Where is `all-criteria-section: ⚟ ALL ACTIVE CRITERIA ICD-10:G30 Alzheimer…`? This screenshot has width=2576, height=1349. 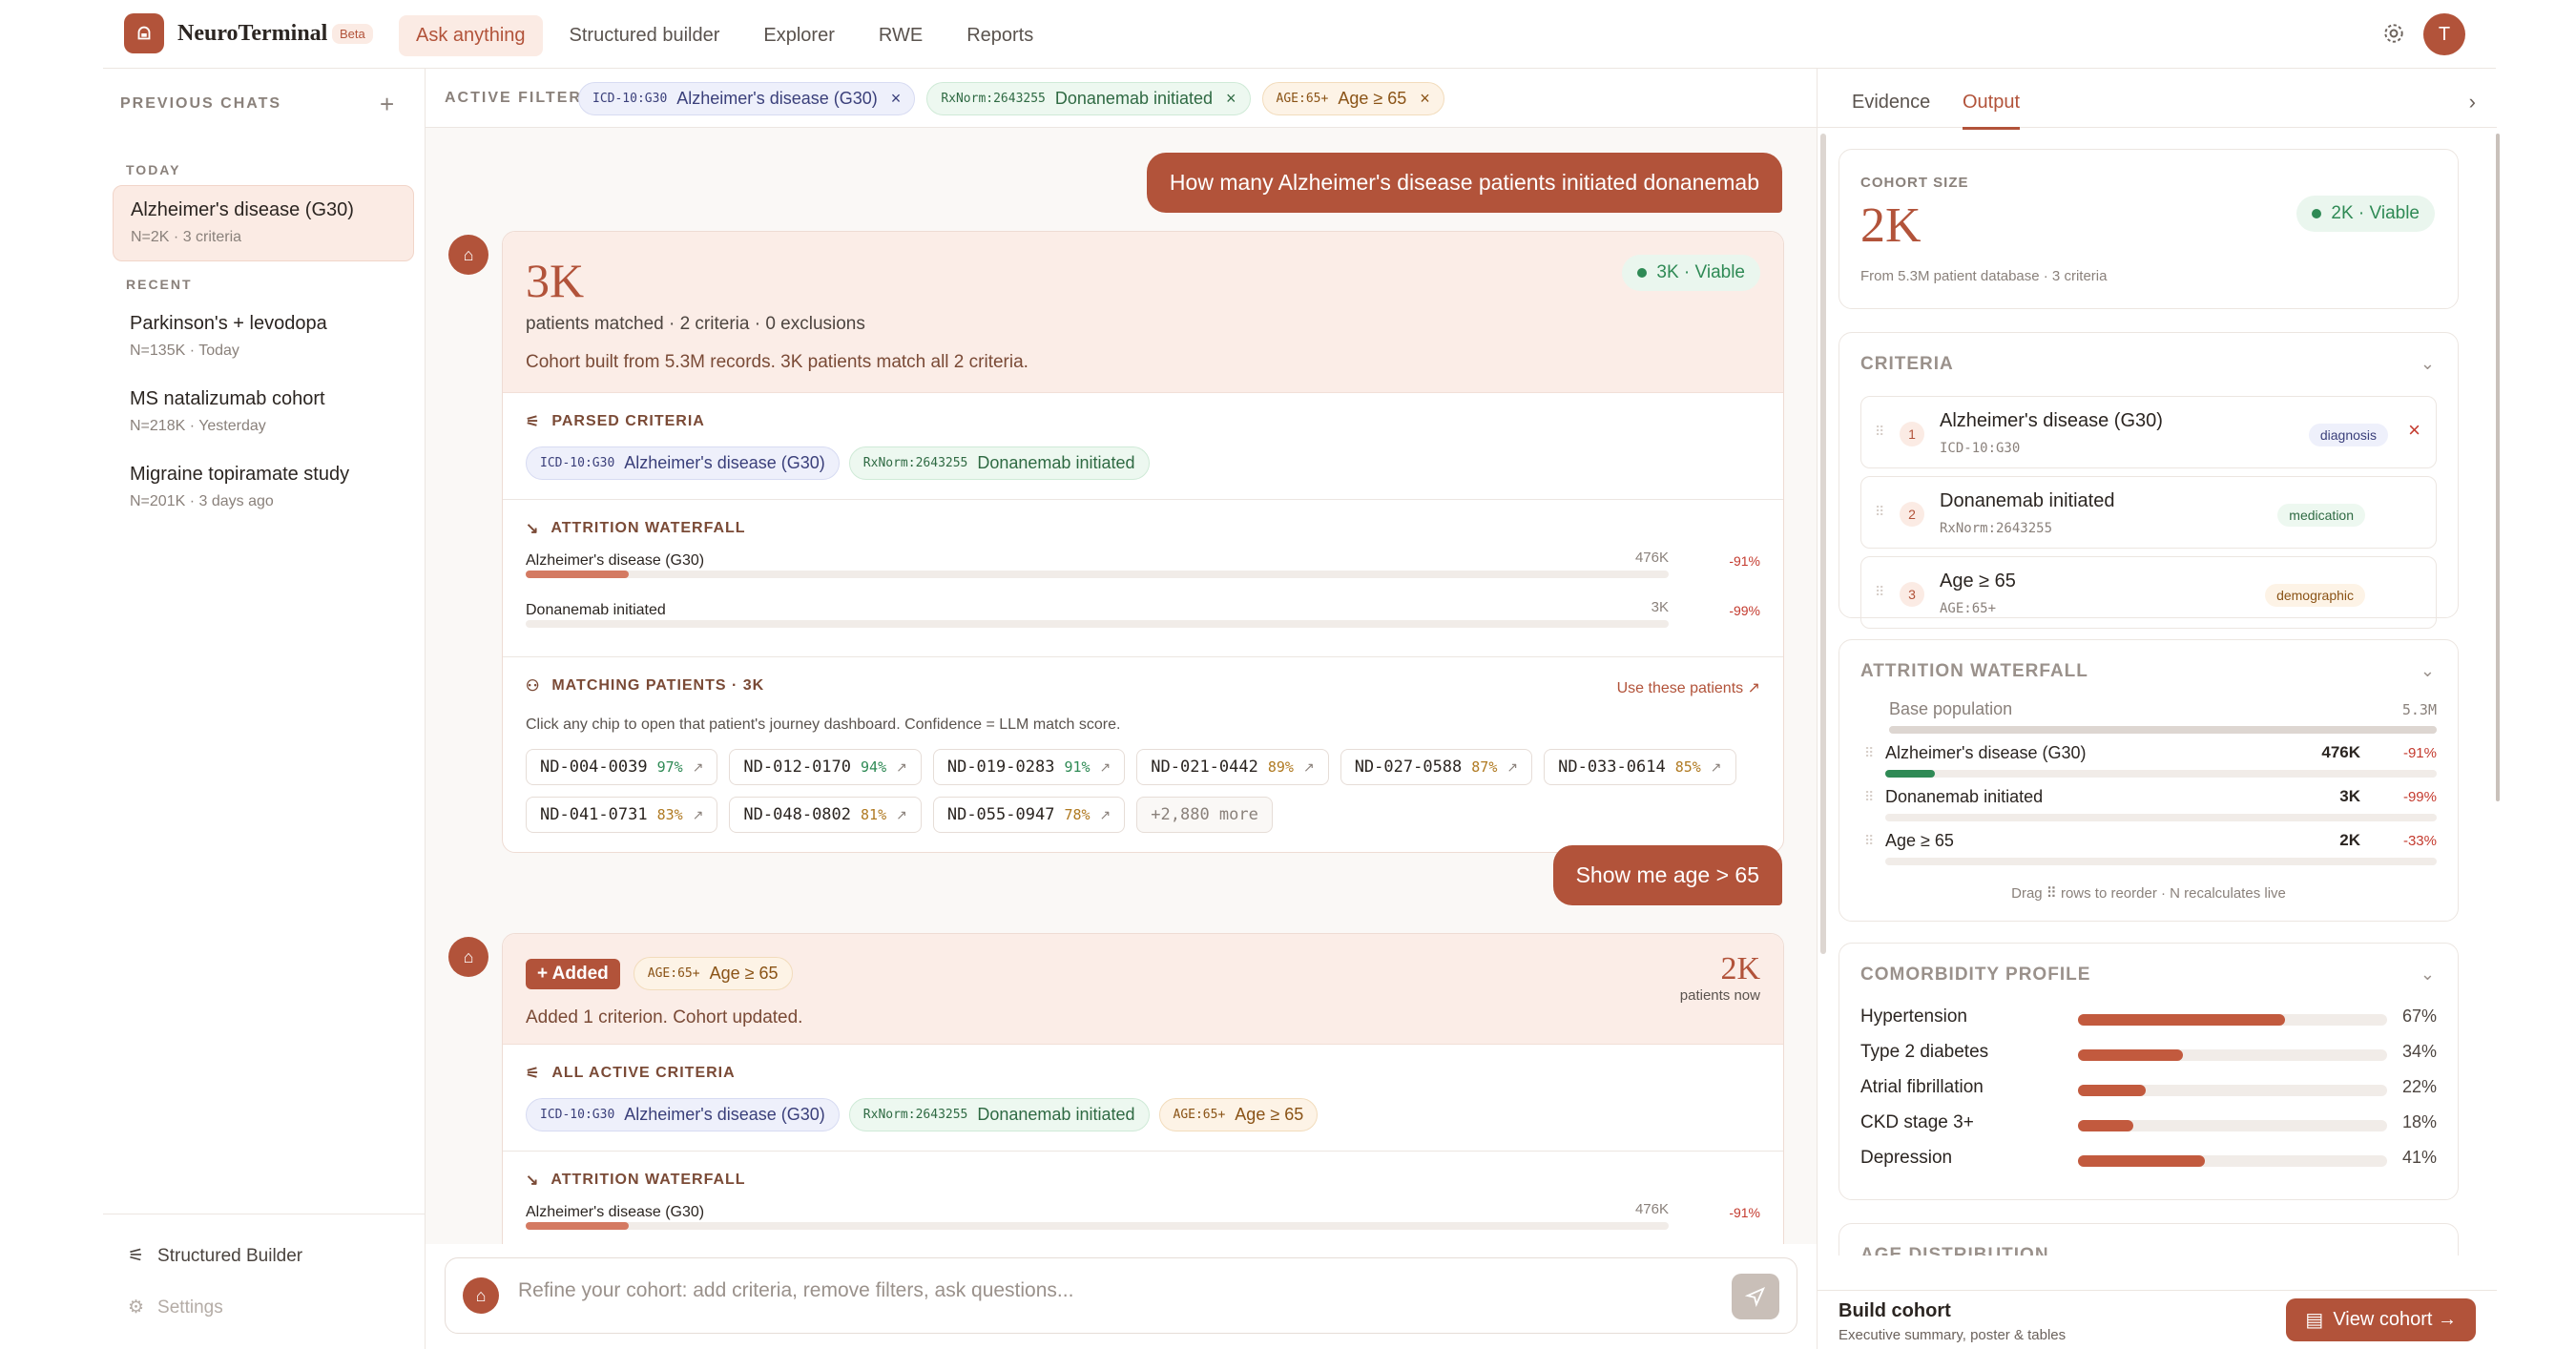 all-criteria-section: ⚟ ALL ACTIVE CRITERIA ICD-10:G30 Alzheimer… is located at coordinates (1143, 1098).